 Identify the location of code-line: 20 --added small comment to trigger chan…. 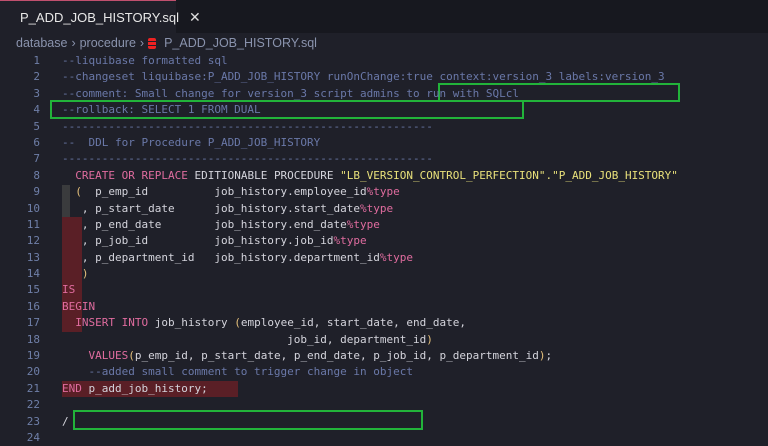
(384, 372).